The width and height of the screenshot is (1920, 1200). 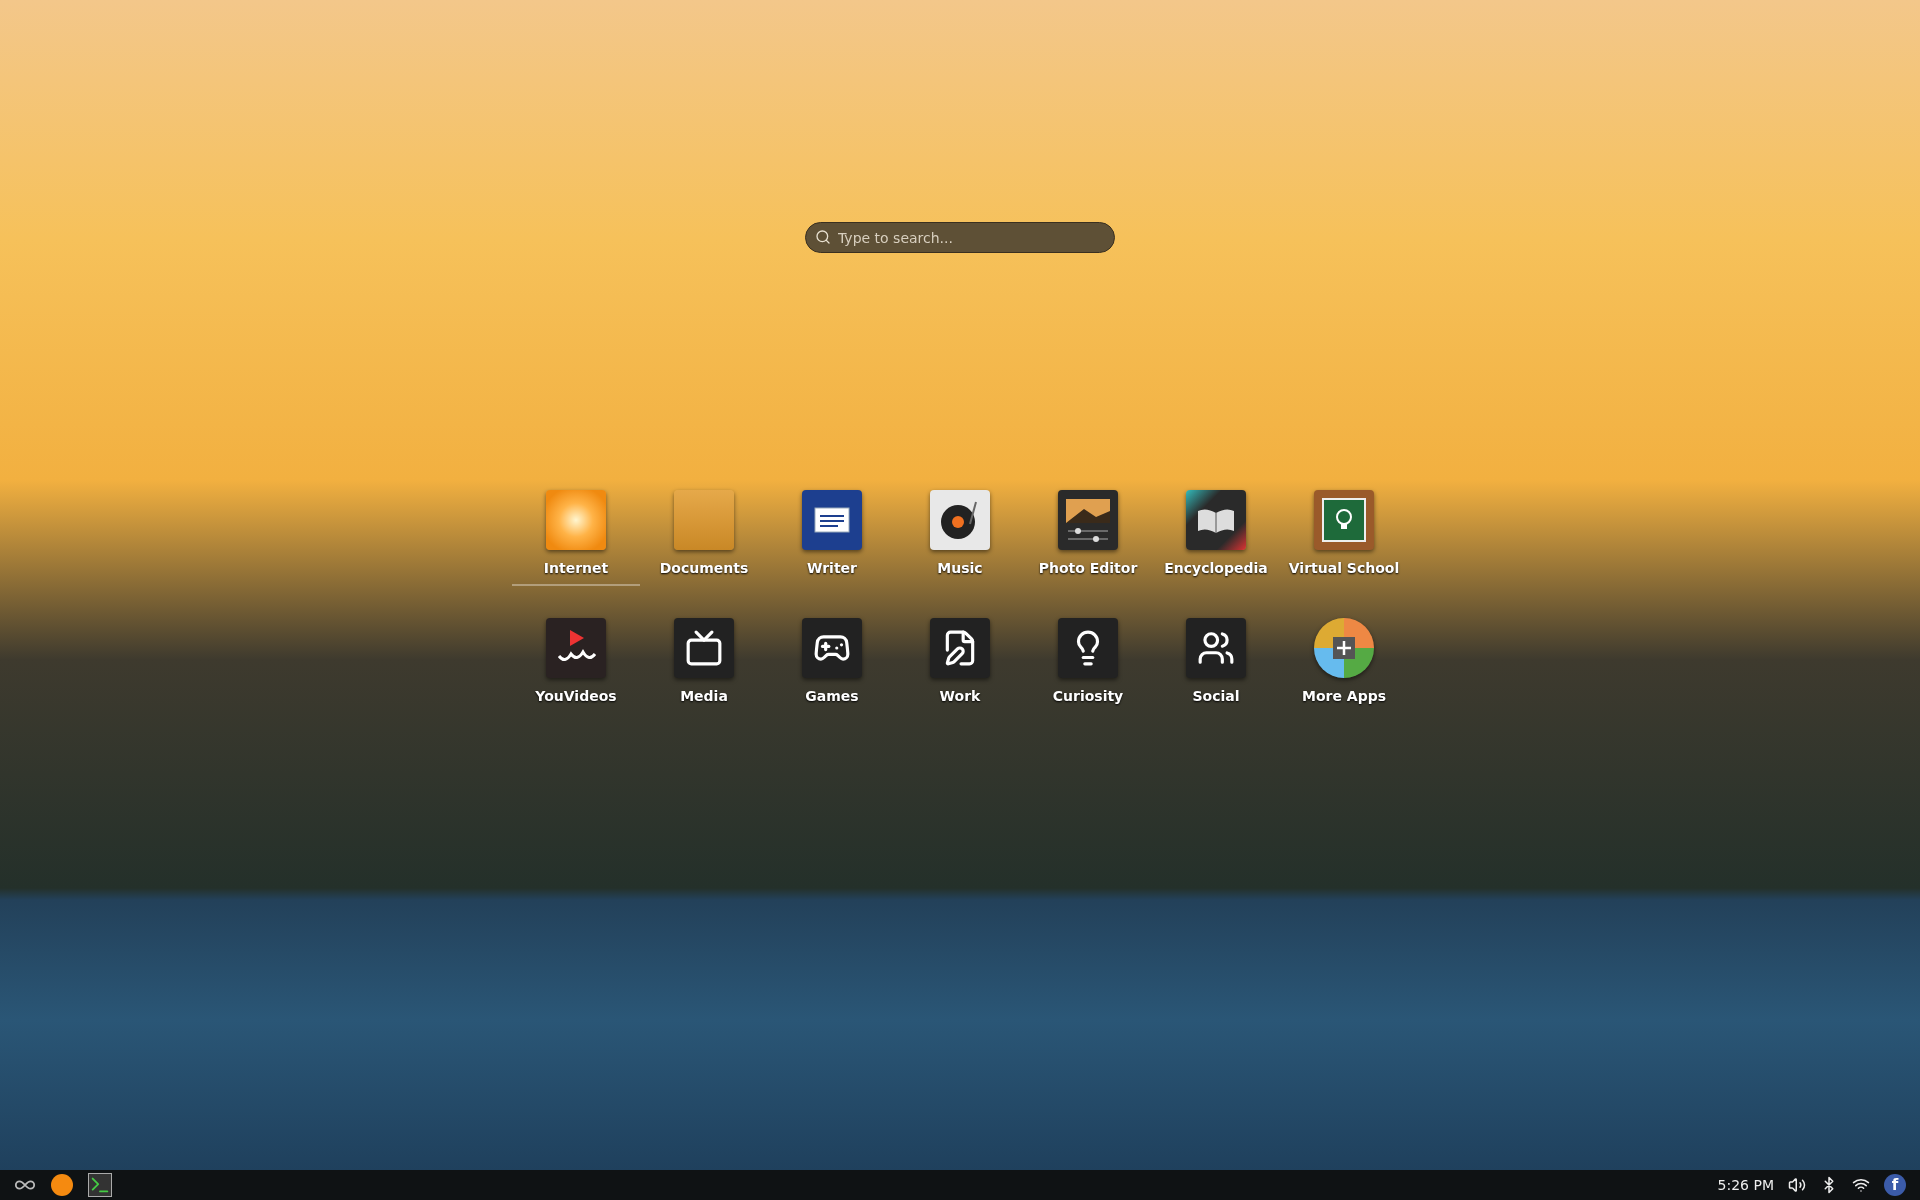 I want to click on app-label: Media, so click(x=704, y=696).